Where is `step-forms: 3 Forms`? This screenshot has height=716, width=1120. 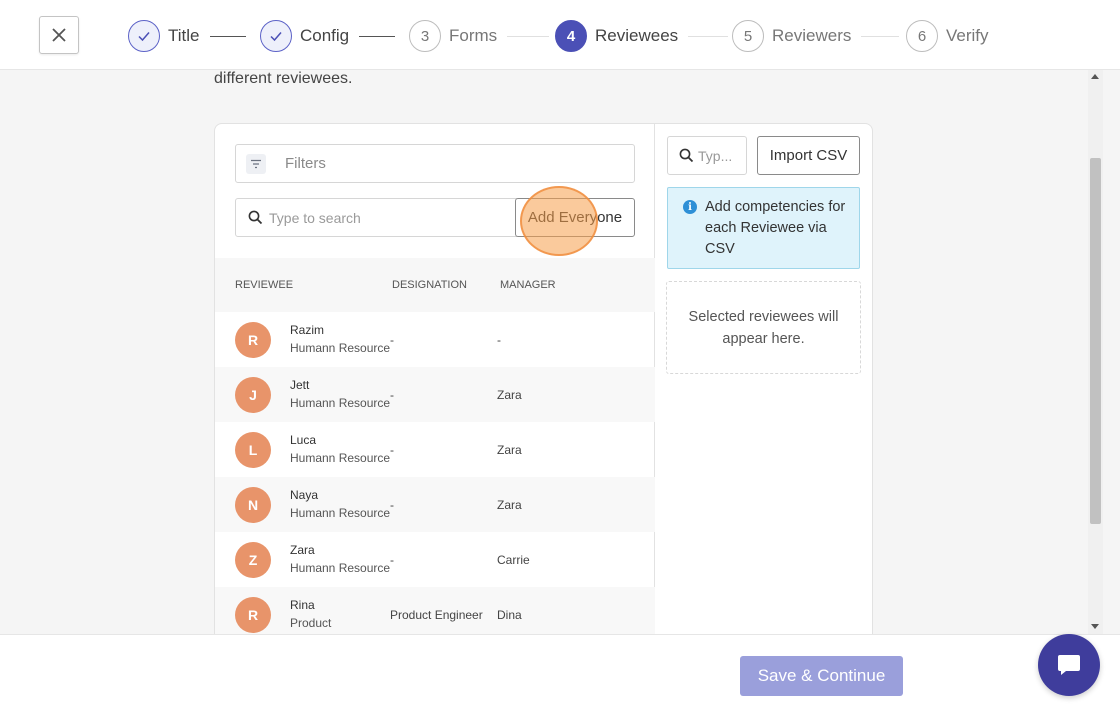 step-forms: 3 Forms is located at coordinates (479, 36).